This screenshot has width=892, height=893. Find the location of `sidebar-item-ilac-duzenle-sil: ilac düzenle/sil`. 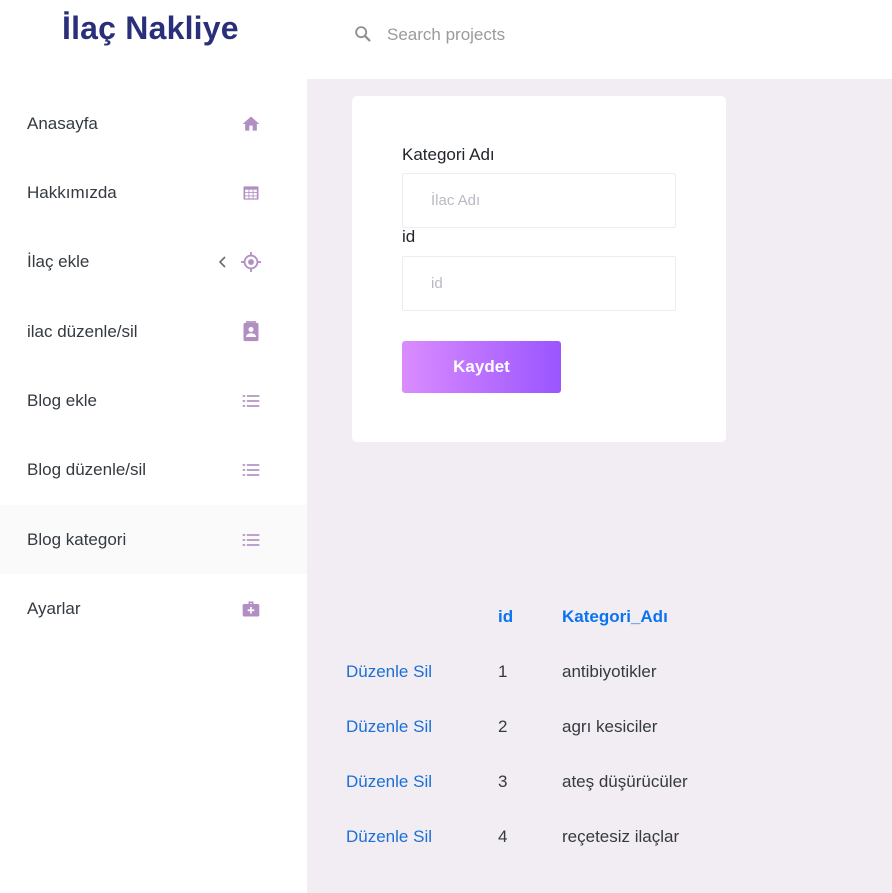

sidebar-item-ilac-duzenle-sil: ilac düzenle/sil is located at coordinates (153, 331).